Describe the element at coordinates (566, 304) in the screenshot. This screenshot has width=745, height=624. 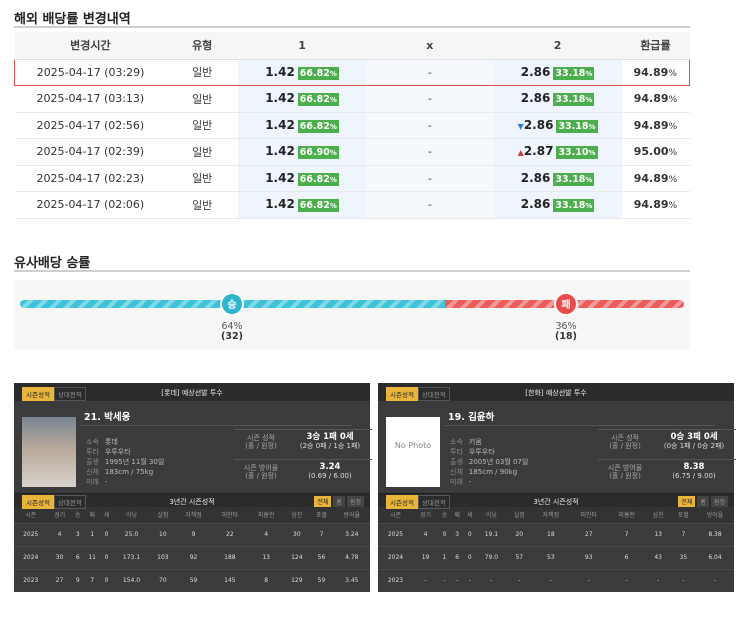
I see `lose-knob: 패` at that location.